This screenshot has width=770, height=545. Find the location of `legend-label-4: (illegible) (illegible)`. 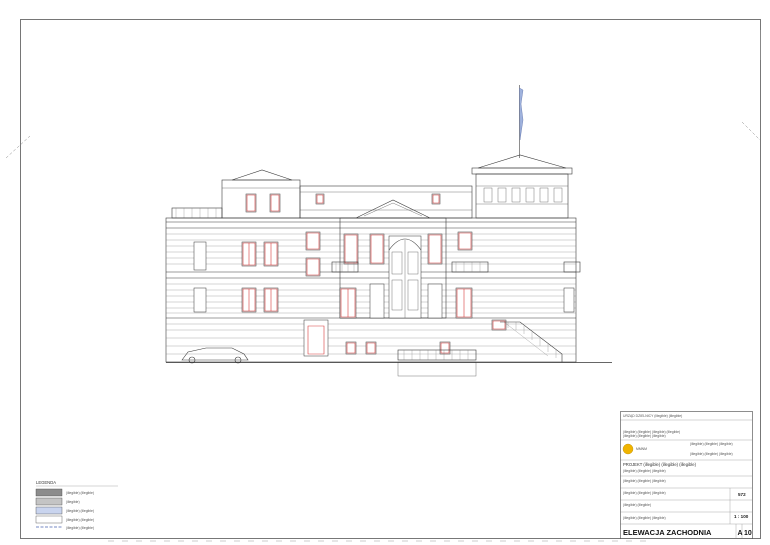

legend-label-4: (illegible) (illegible) is located at coordinates (80, 520).